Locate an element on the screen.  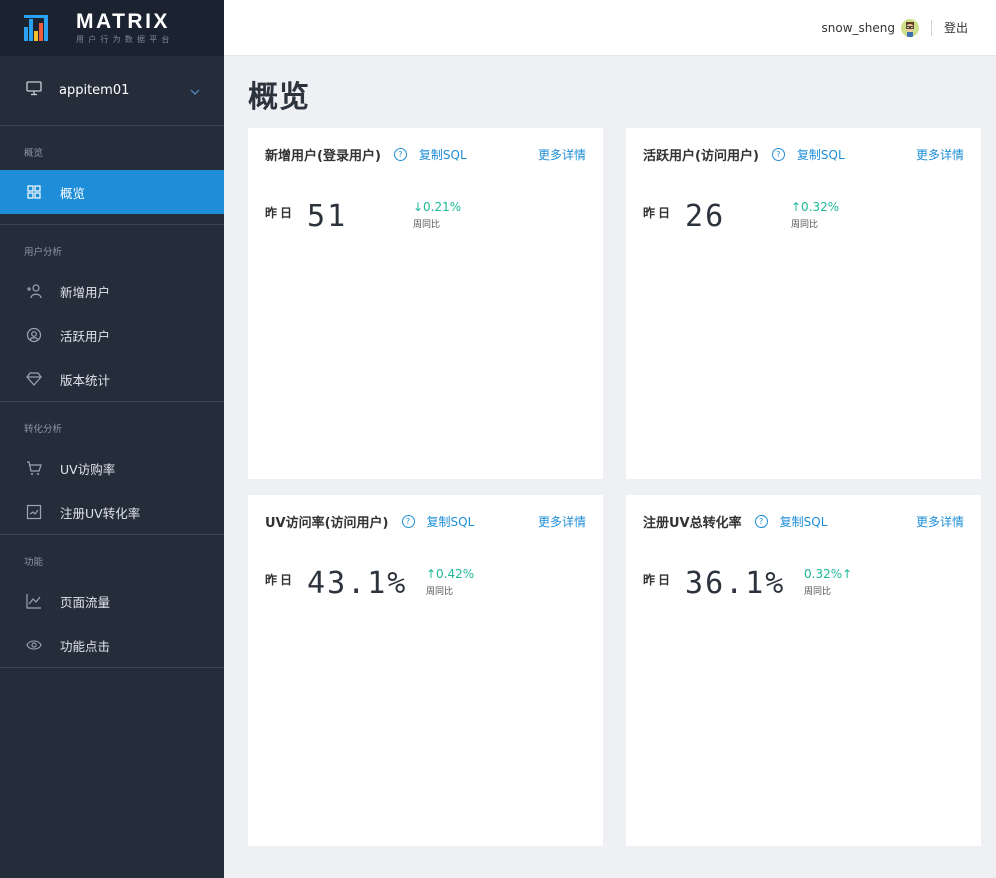
stat-value: 51 is located at coordinates (327, 216).